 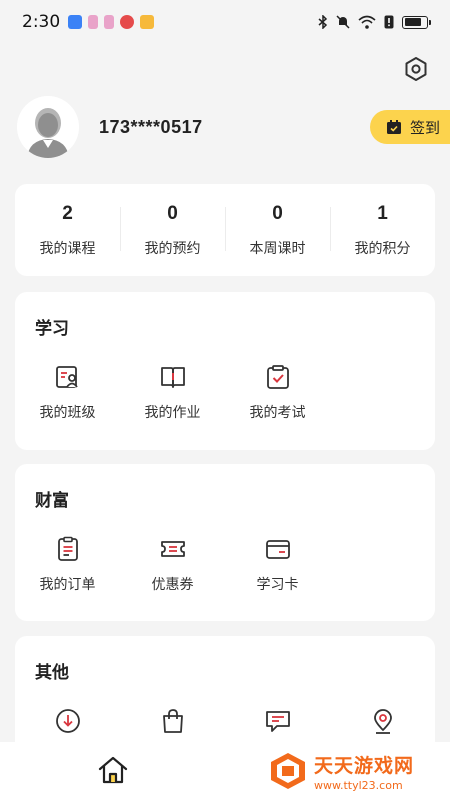 I want to click on checkin-label: 签到, so click(x=425, y=127).